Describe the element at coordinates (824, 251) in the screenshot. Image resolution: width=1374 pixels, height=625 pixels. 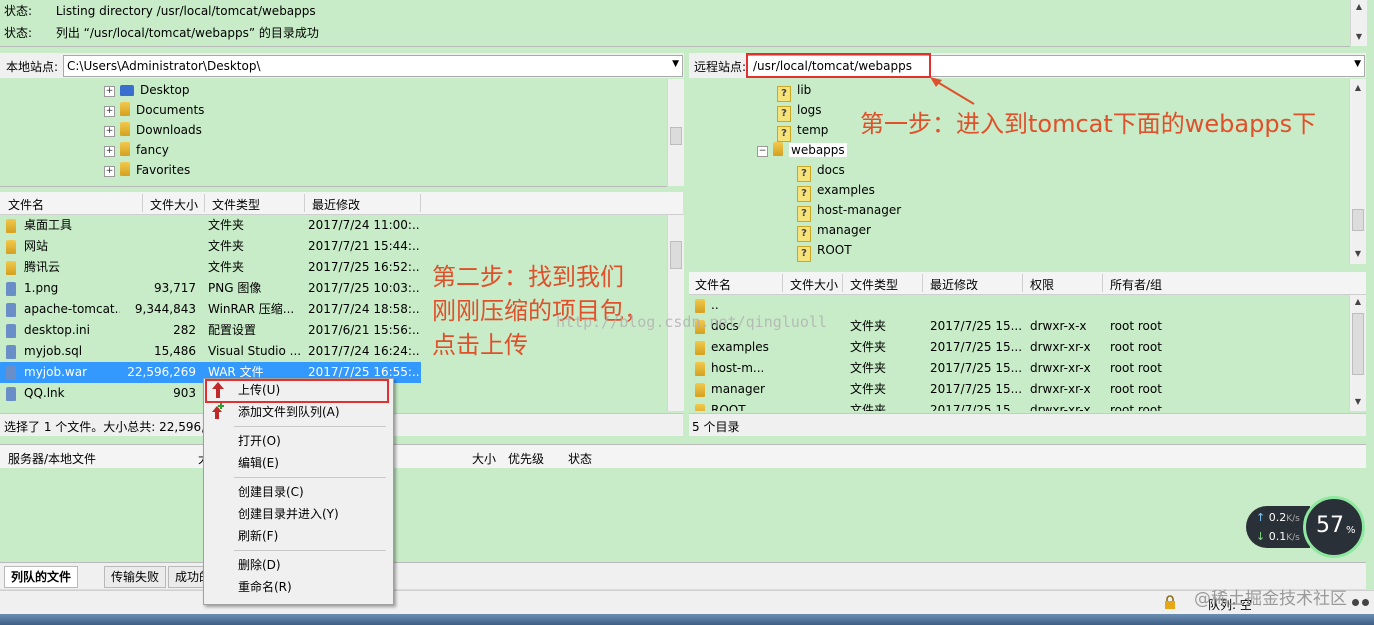
I see `remote-tree-item: ? ROOT` at that location.